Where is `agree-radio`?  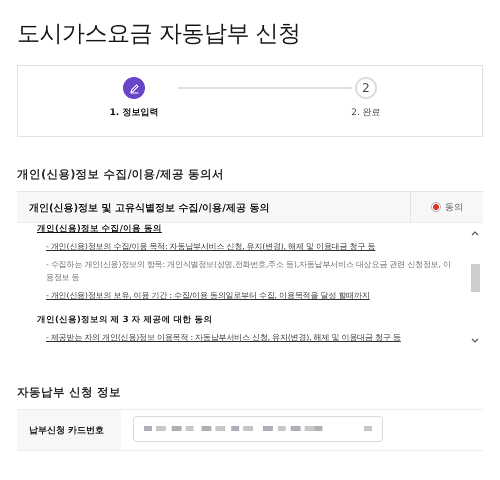
agree-radio is located at coordinates (436, 207).